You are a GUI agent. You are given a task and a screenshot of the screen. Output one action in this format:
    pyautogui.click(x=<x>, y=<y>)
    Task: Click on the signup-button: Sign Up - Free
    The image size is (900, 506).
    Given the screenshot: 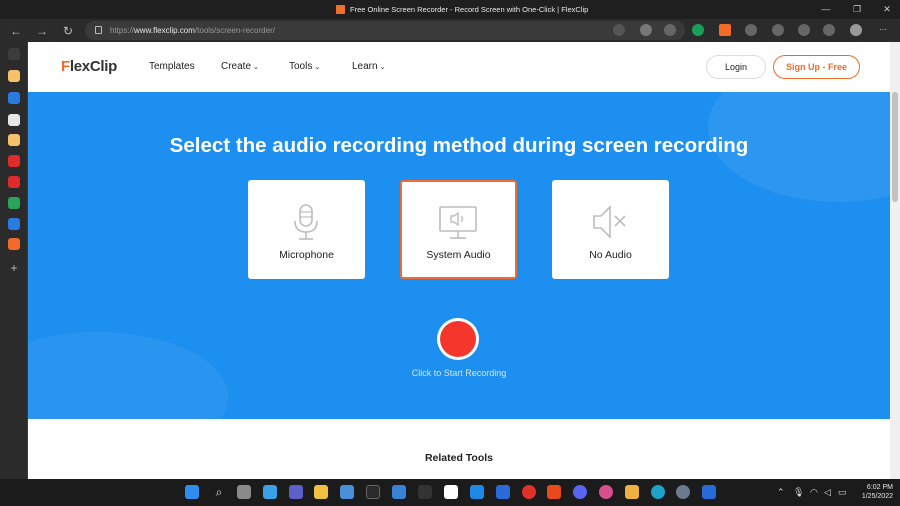 What is the action you would take?
    pyautogui.click(x=816, y=67)
    